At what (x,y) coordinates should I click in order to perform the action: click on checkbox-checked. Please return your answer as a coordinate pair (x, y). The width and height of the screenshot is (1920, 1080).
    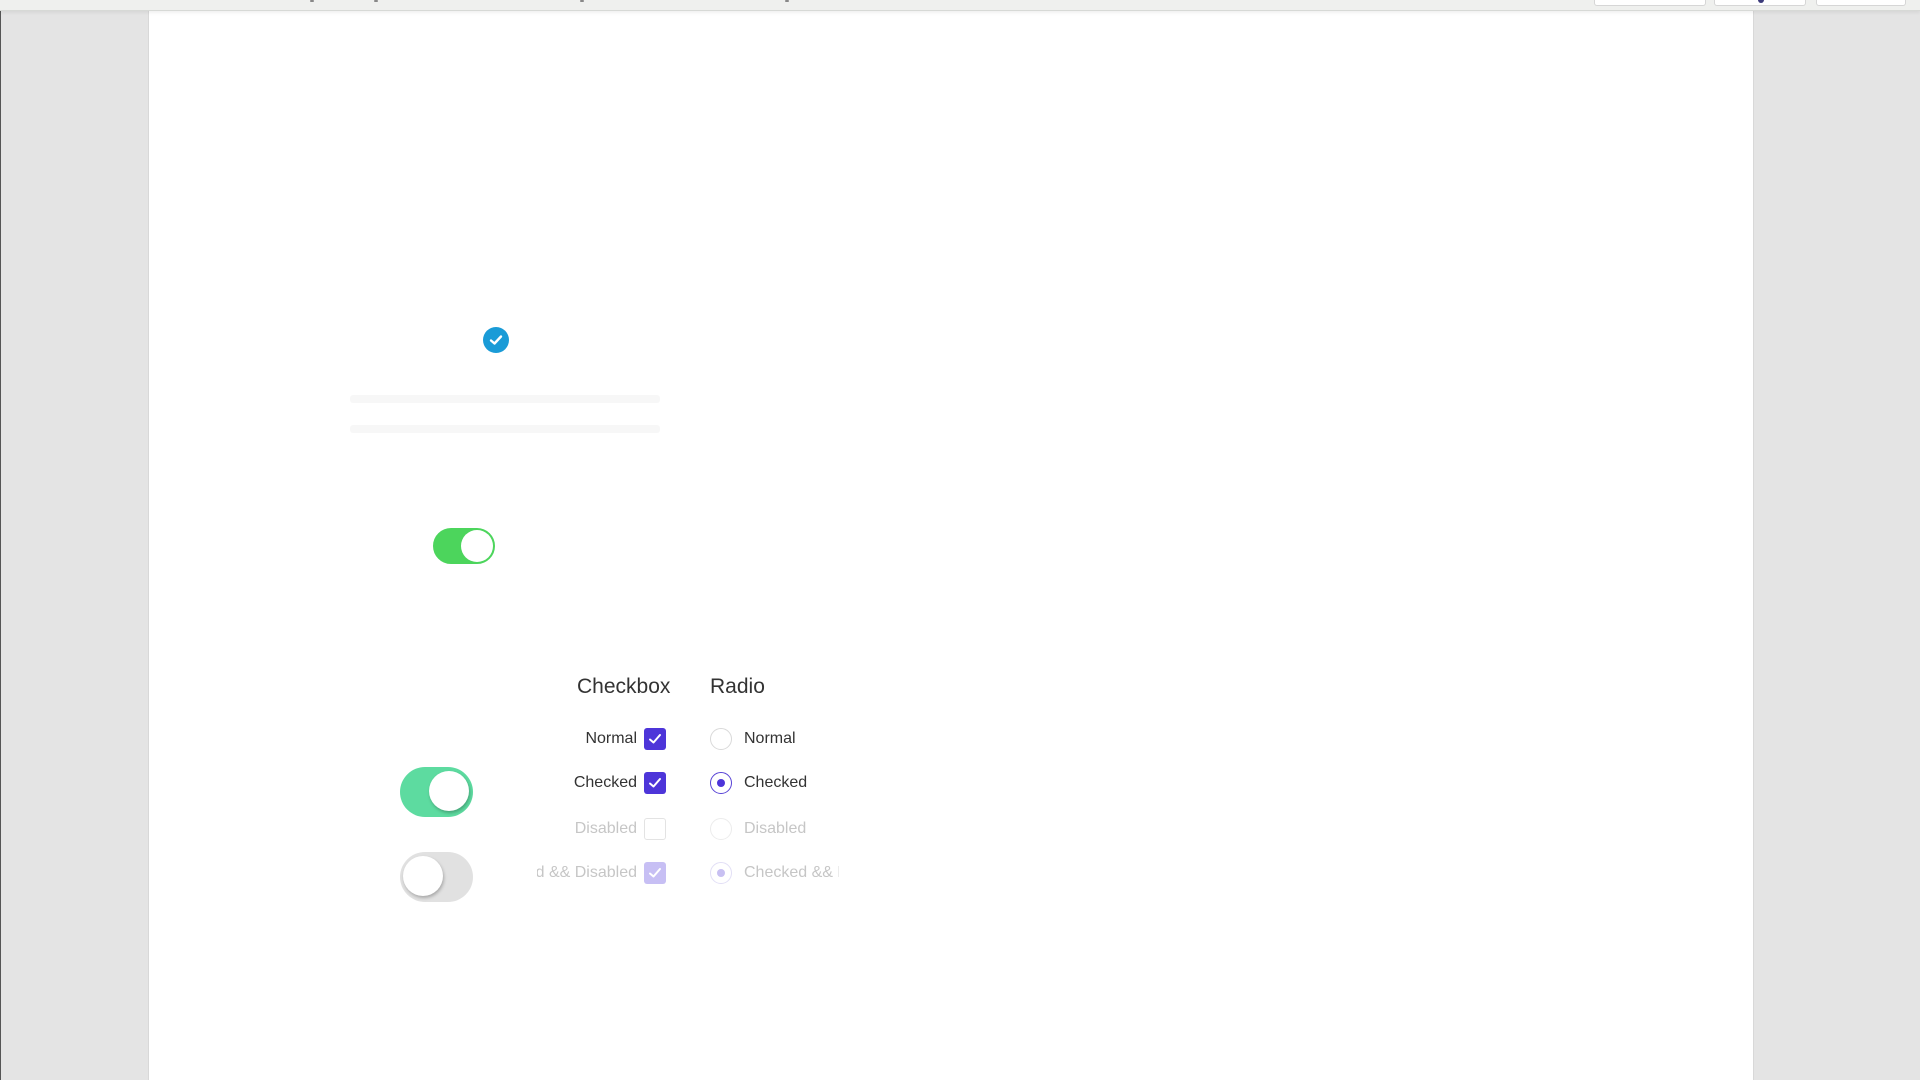
    Looking at the image, I should click on (655, 783).